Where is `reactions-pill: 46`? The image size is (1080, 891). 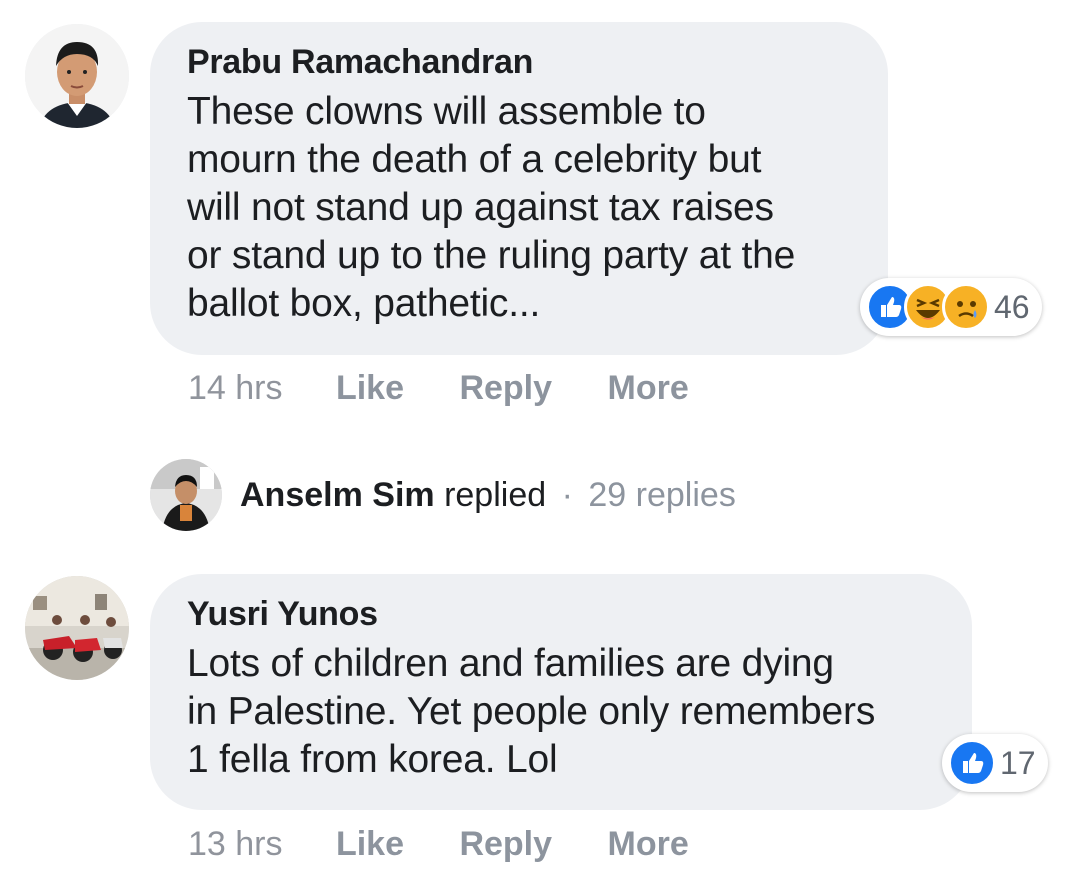
reactions-pill: 46 is located at coordinates (951, 307).